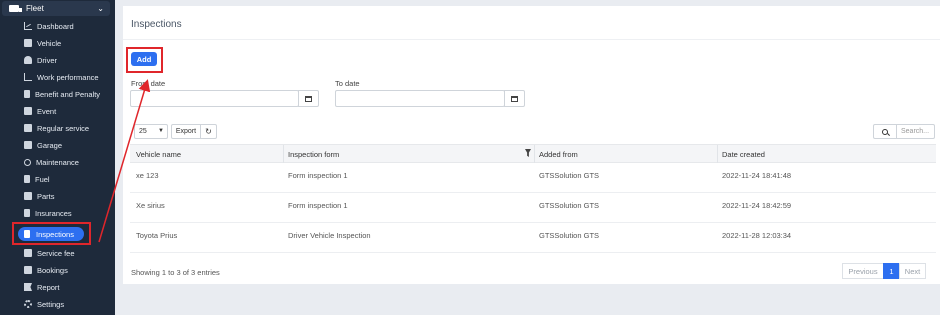 This screenshot has width=940, height=315. What do you see at coordinates (53, 213) in the screenshot?
I see `sidebar-item-label: Insurances` at bounding box center [53, 213].